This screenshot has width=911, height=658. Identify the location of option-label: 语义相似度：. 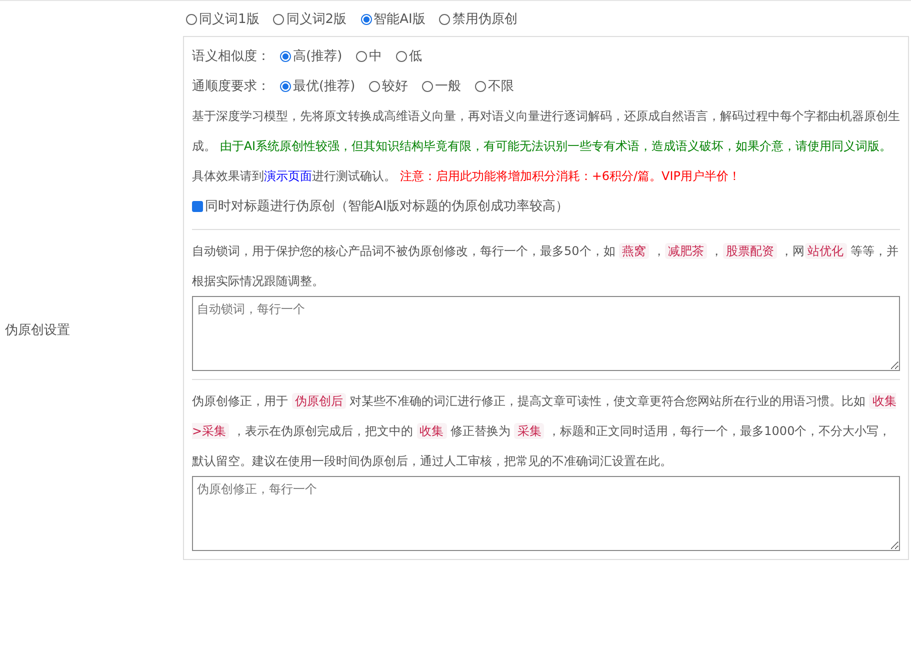
(231, 56).